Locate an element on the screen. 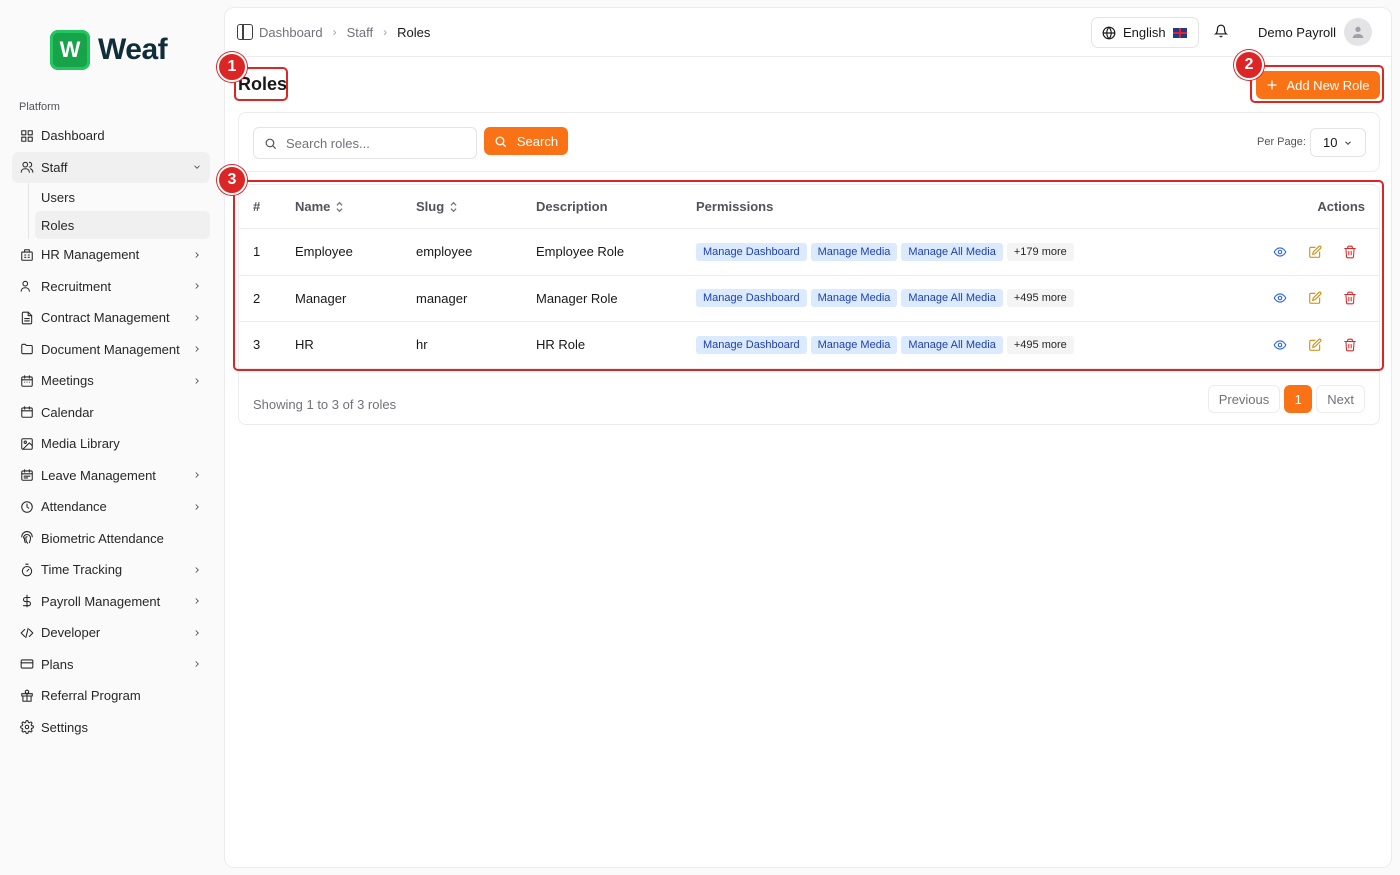 The width and height of the screenshot is (1400, 875). chevron-right-icon: › is located at coordinates (385, 32).